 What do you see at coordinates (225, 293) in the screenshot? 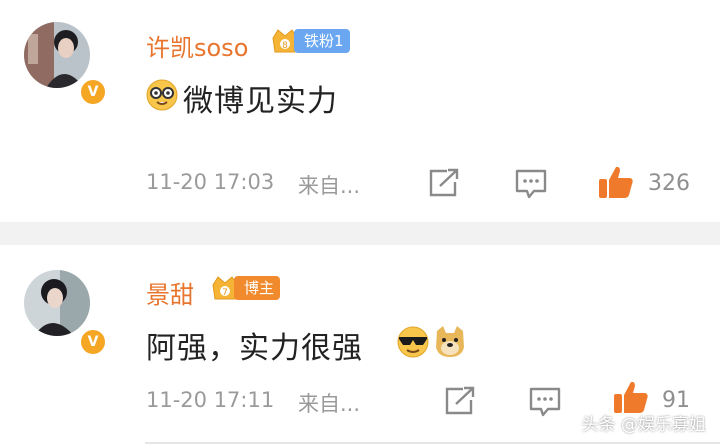
I see `svg-text: 7` at bounding box center [225, 293].